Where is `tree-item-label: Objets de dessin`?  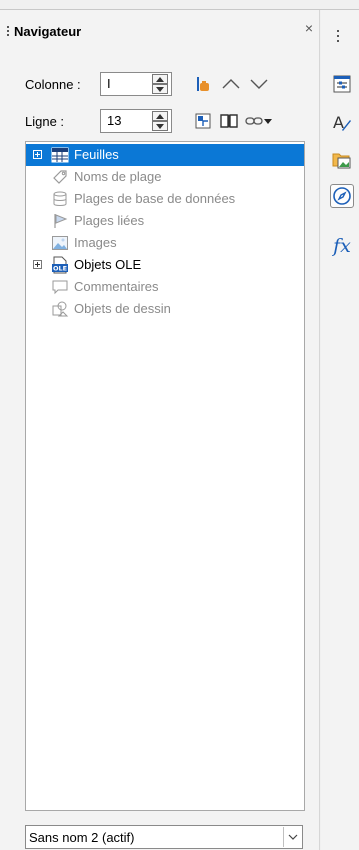
tree-item-label: Objets de dessin is located at coordinates (122, 308).